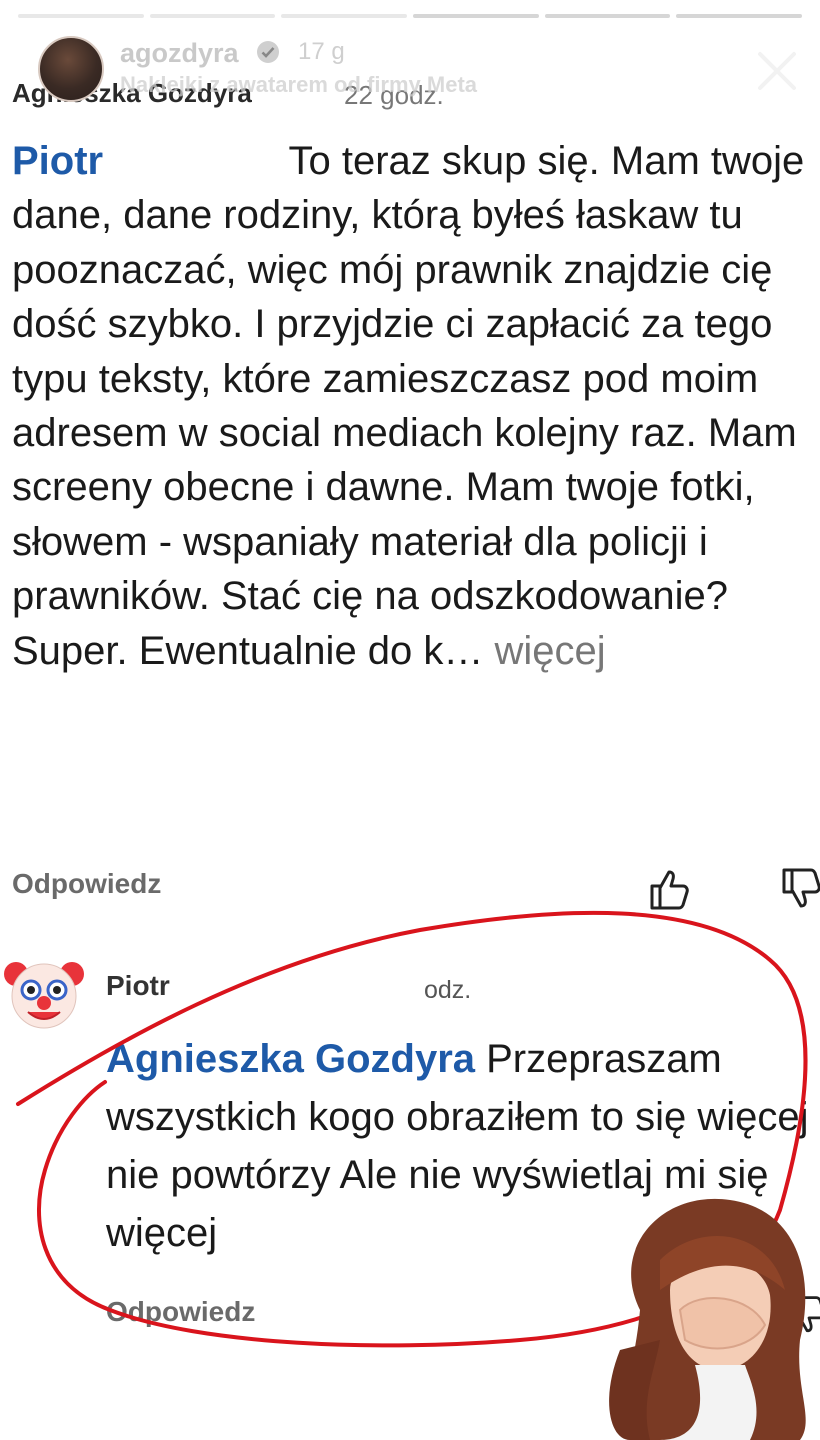 The image size is (820, 1440). Describe the element at coordinates (138, 986) in the screenshot. I see `comment-author: Piotr` at that location.